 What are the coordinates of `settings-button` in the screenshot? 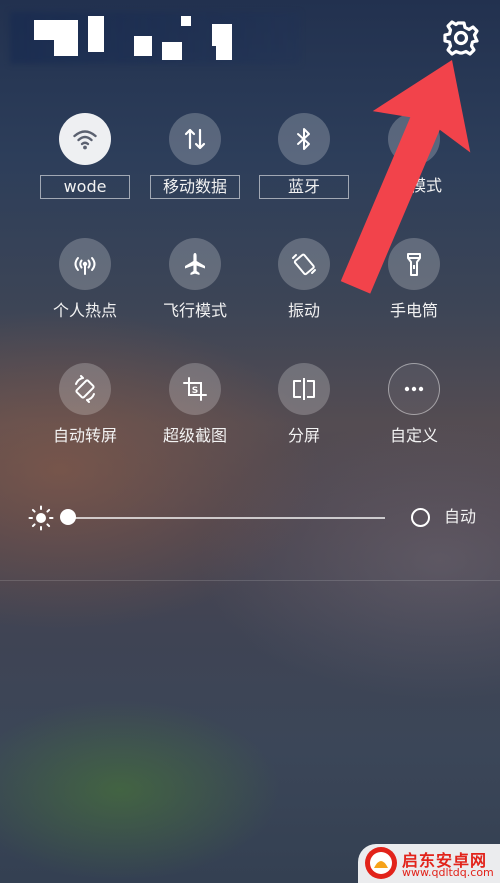 It's located at (461, 38).